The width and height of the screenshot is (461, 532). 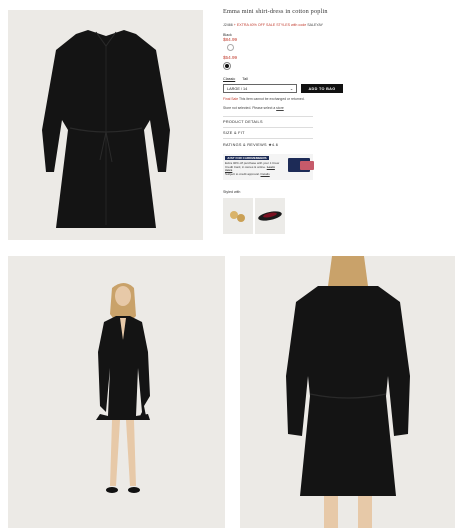 I want to click on store-text: Store not selected. Please select a, so click(x=249, y=108).